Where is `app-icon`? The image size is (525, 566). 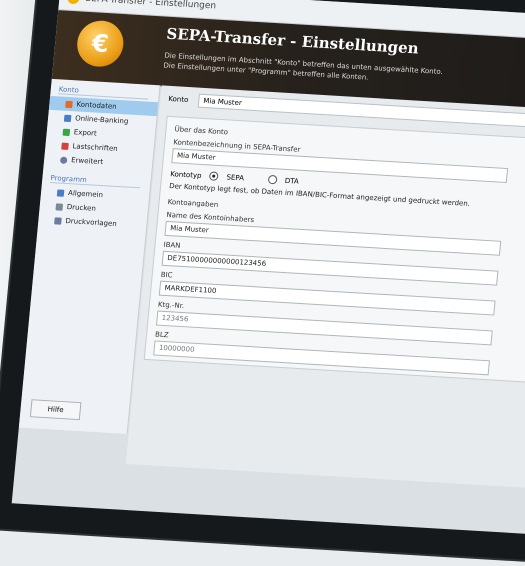
app-icon is located at coordinates (73, 2).